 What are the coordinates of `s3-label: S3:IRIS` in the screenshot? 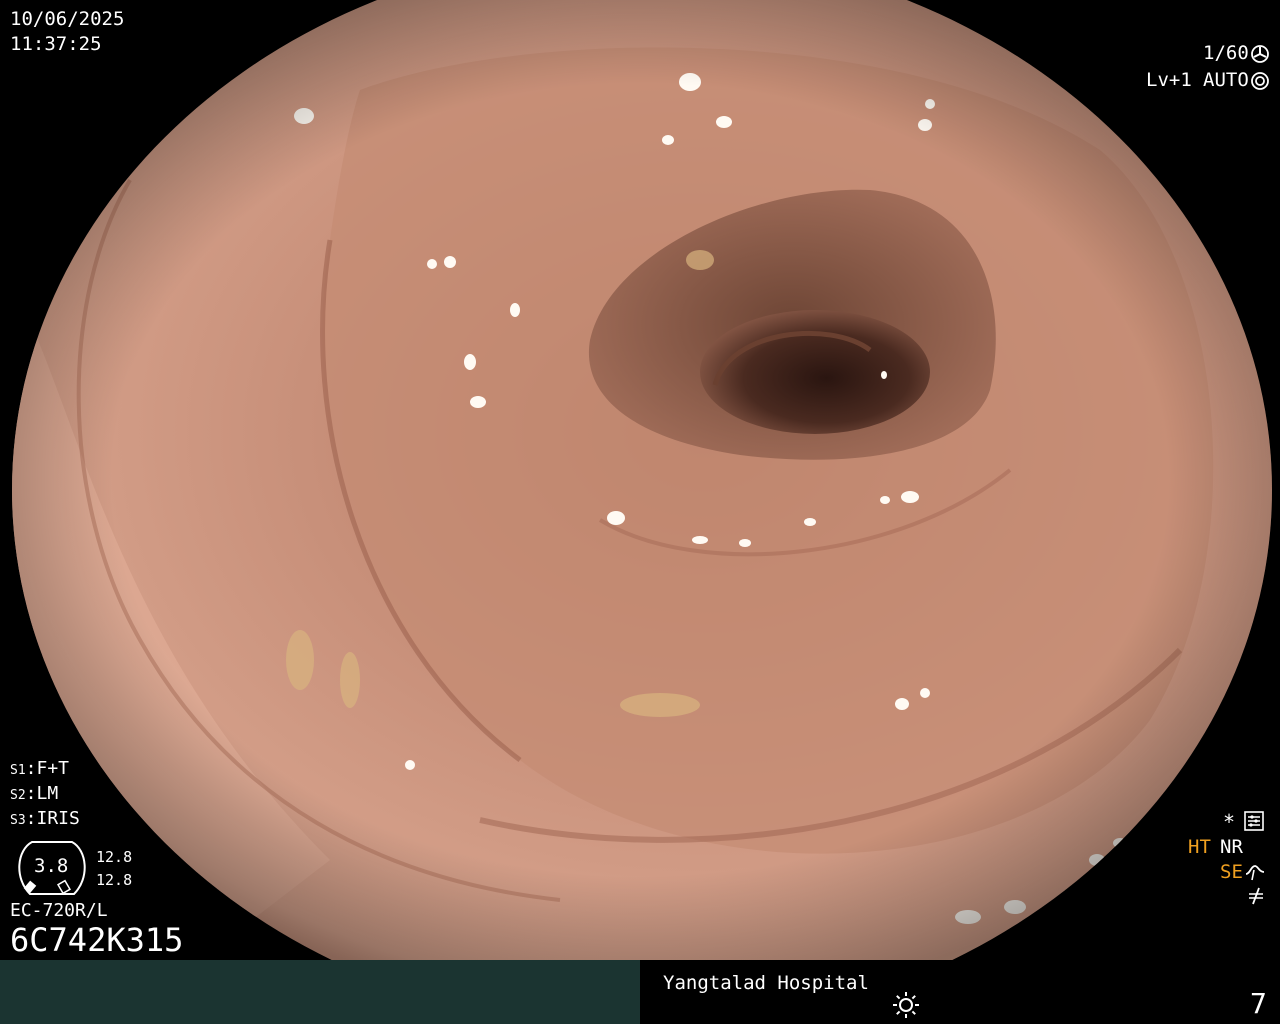 It's located at (45, 818).